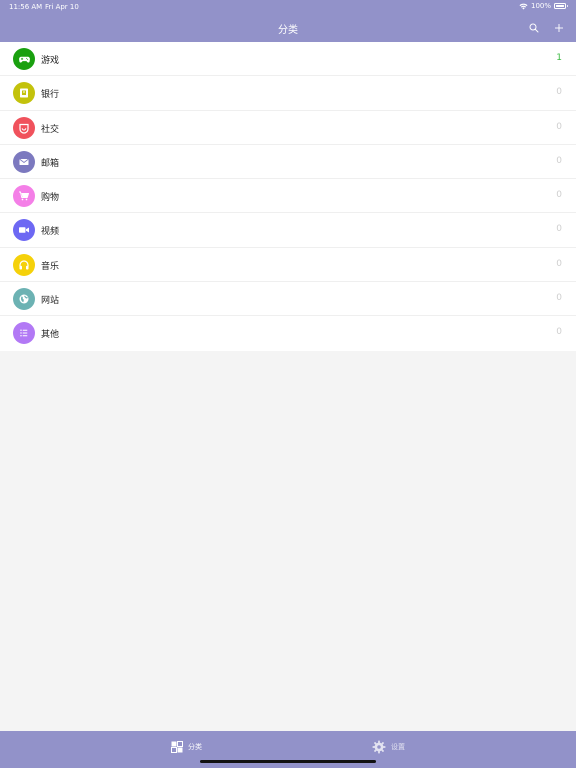 Image resolution: width=576 pixels, height=768 pixels. What do you see at coordinates (379, 747) in the screenshot?
I see `gear-icon` at bounding box center [379, 747].